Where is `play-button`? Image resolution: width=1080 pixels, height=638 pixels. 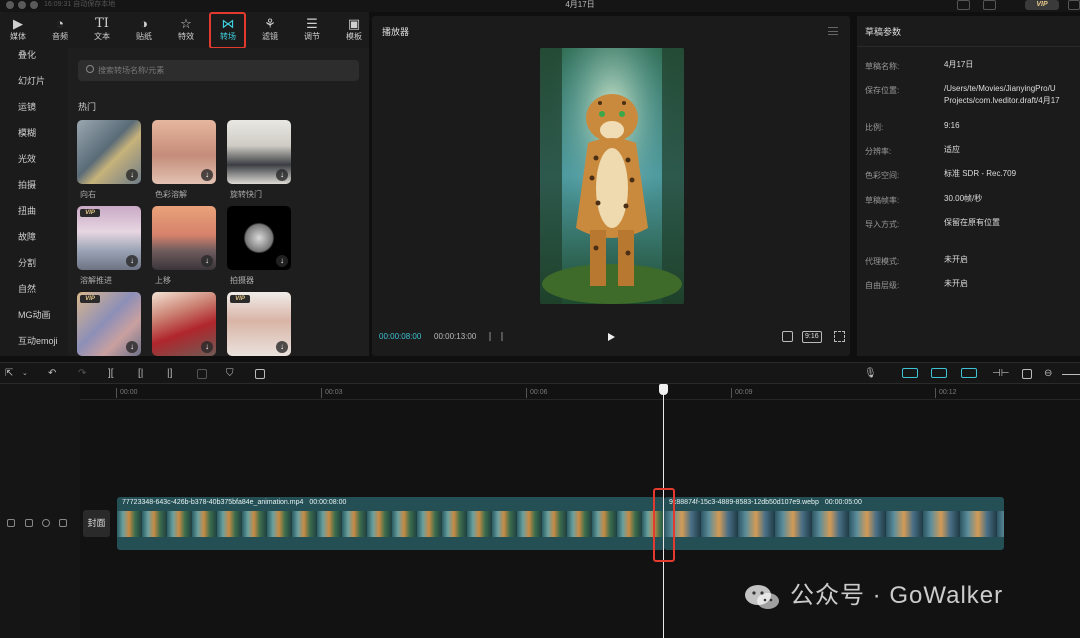
play-button is located at coordinates (611, 337).